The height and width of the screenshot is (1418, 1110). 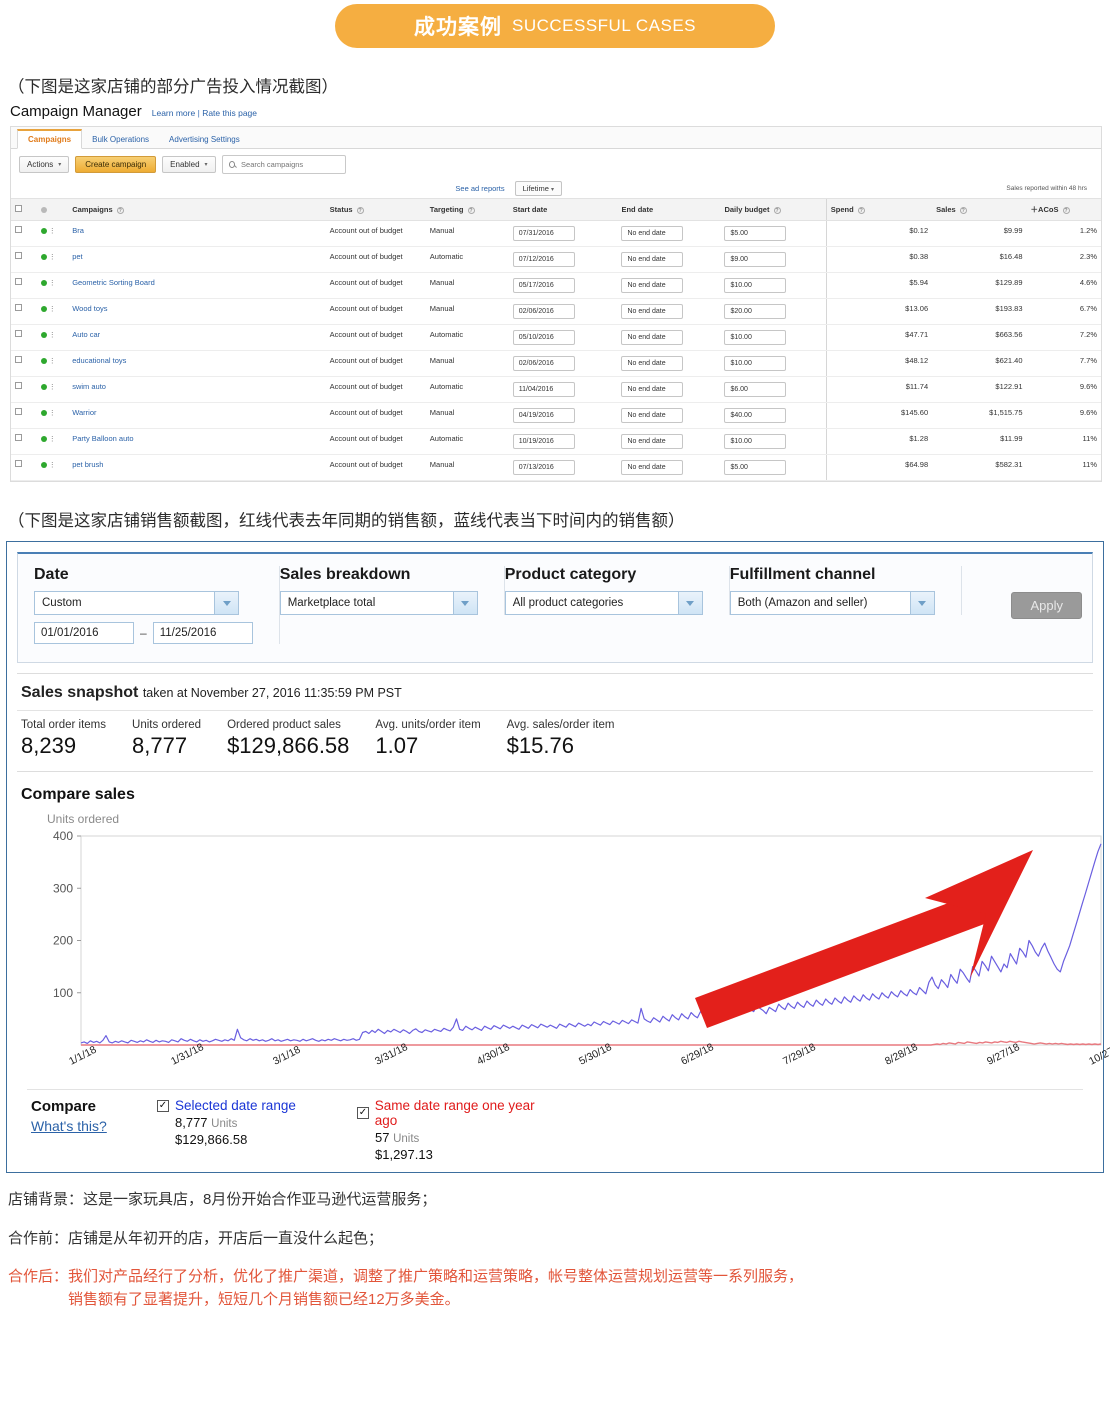 What do you see at coordinates (84, 633) in the screenshot?
I see `date-from-input: 01/01/2016` at bounding box center [84, 633].